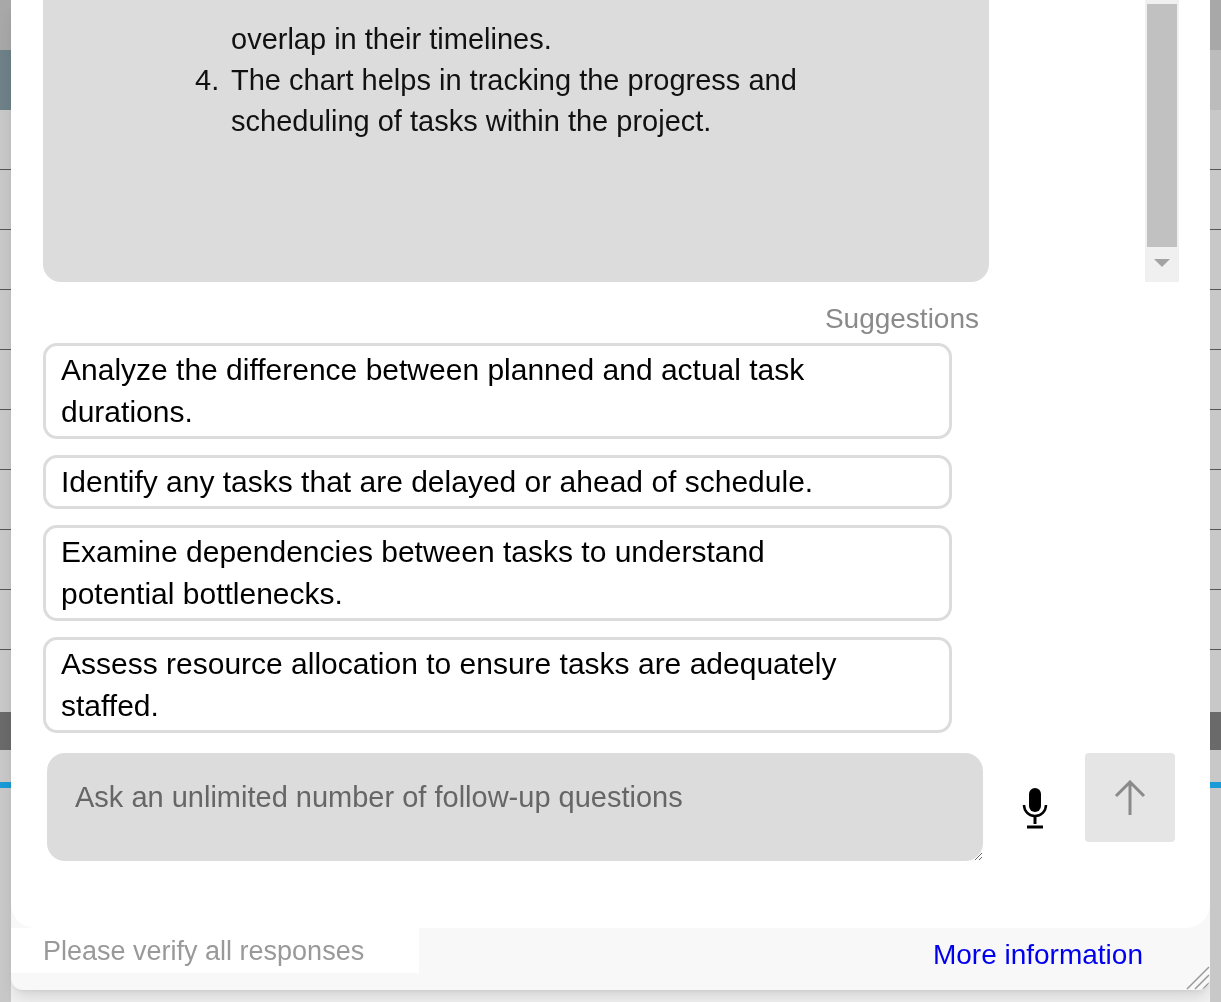 This screenshot has width=1221, height=1002. I want to click on suggestion-button: Identify any tasks that are delayed or ahead of schedule., so click(497, 482).